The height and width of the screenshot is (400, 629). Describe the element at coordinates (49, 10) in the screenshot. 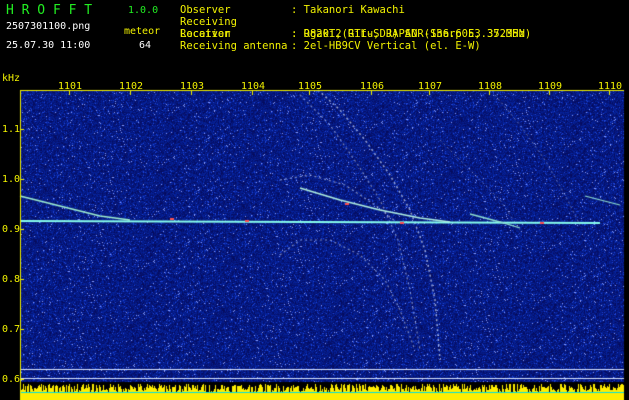

I see `app-title: H R O F F T` at that location.